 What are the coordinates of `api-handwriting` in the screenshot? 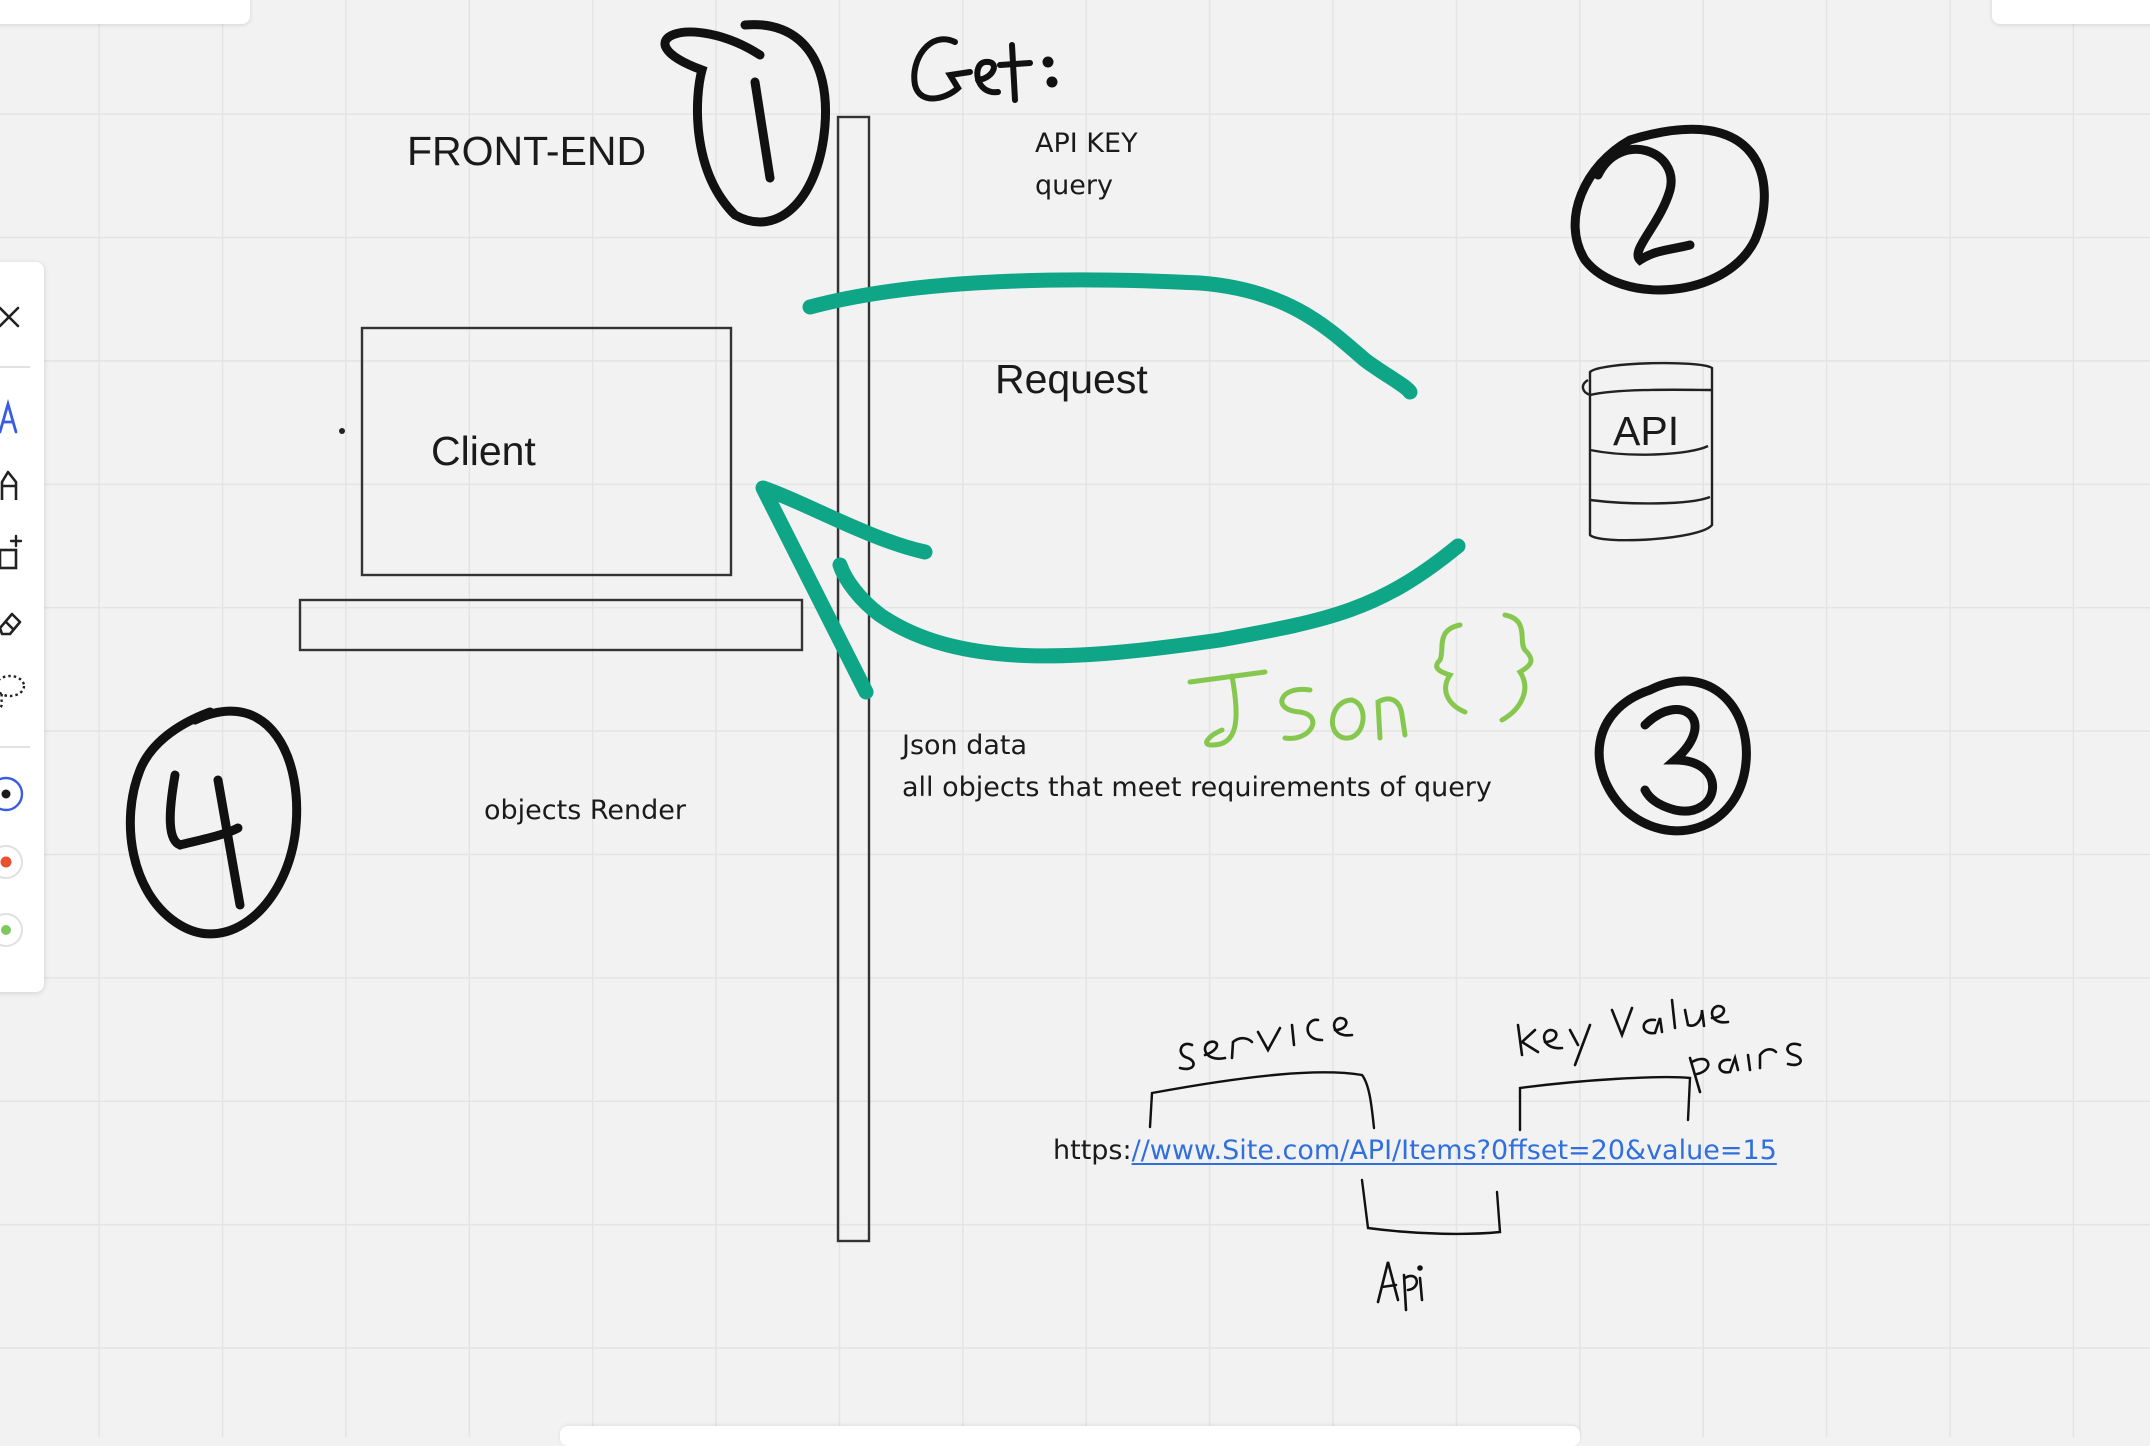 It's located at (1400, 1286).